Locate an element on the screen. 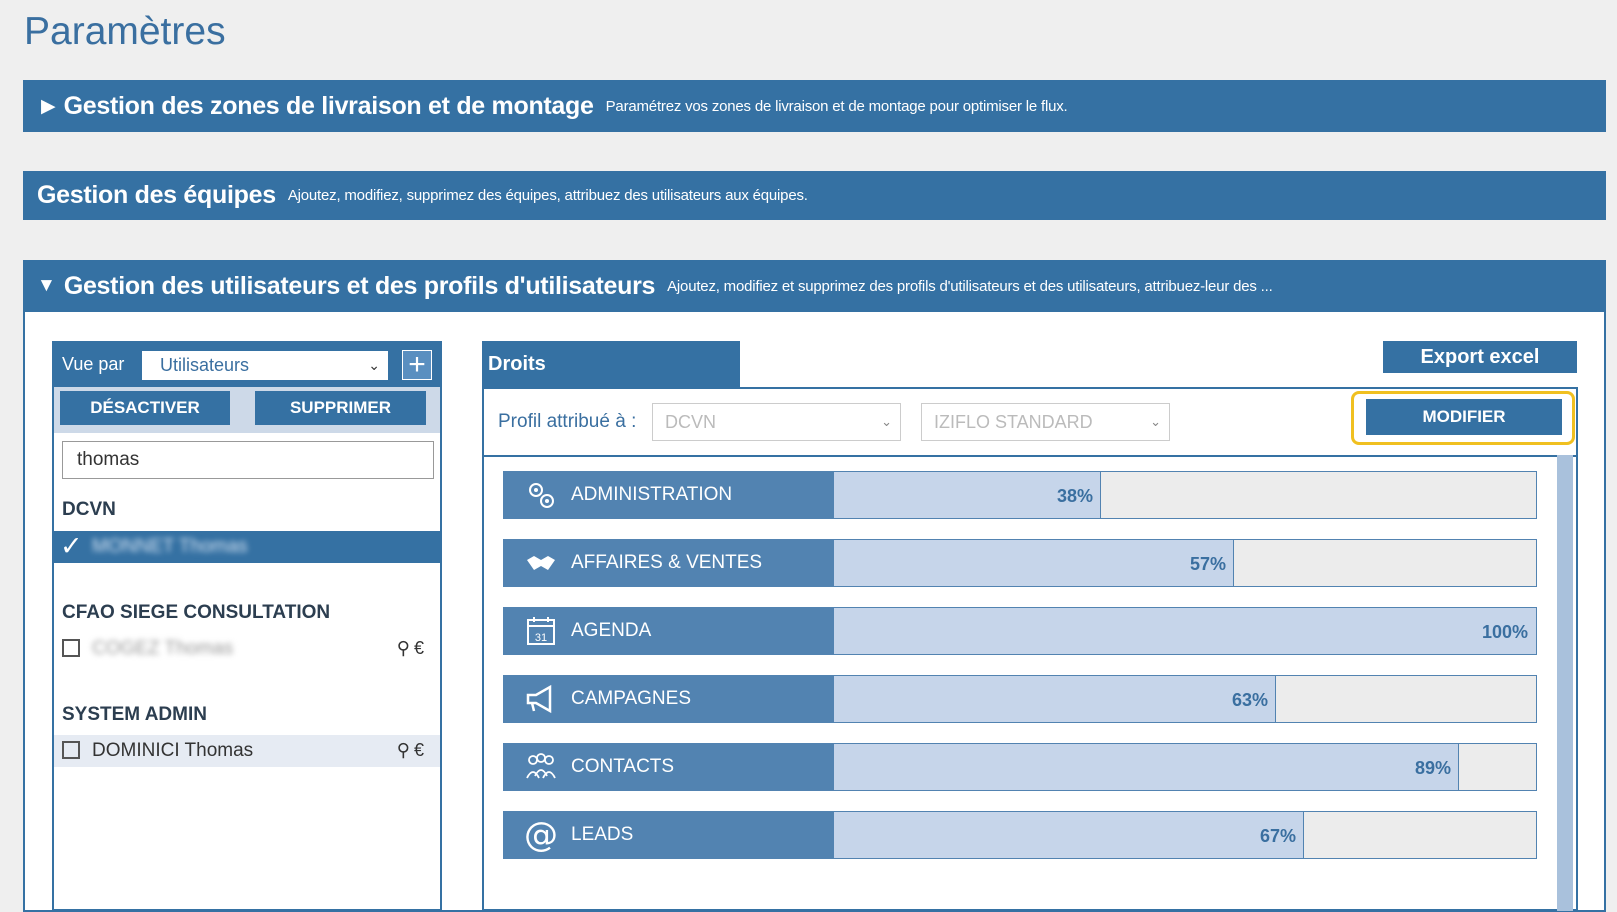 This screenshot has height=912, width=1617. handshake-icon is located at coordinates (541, 563).